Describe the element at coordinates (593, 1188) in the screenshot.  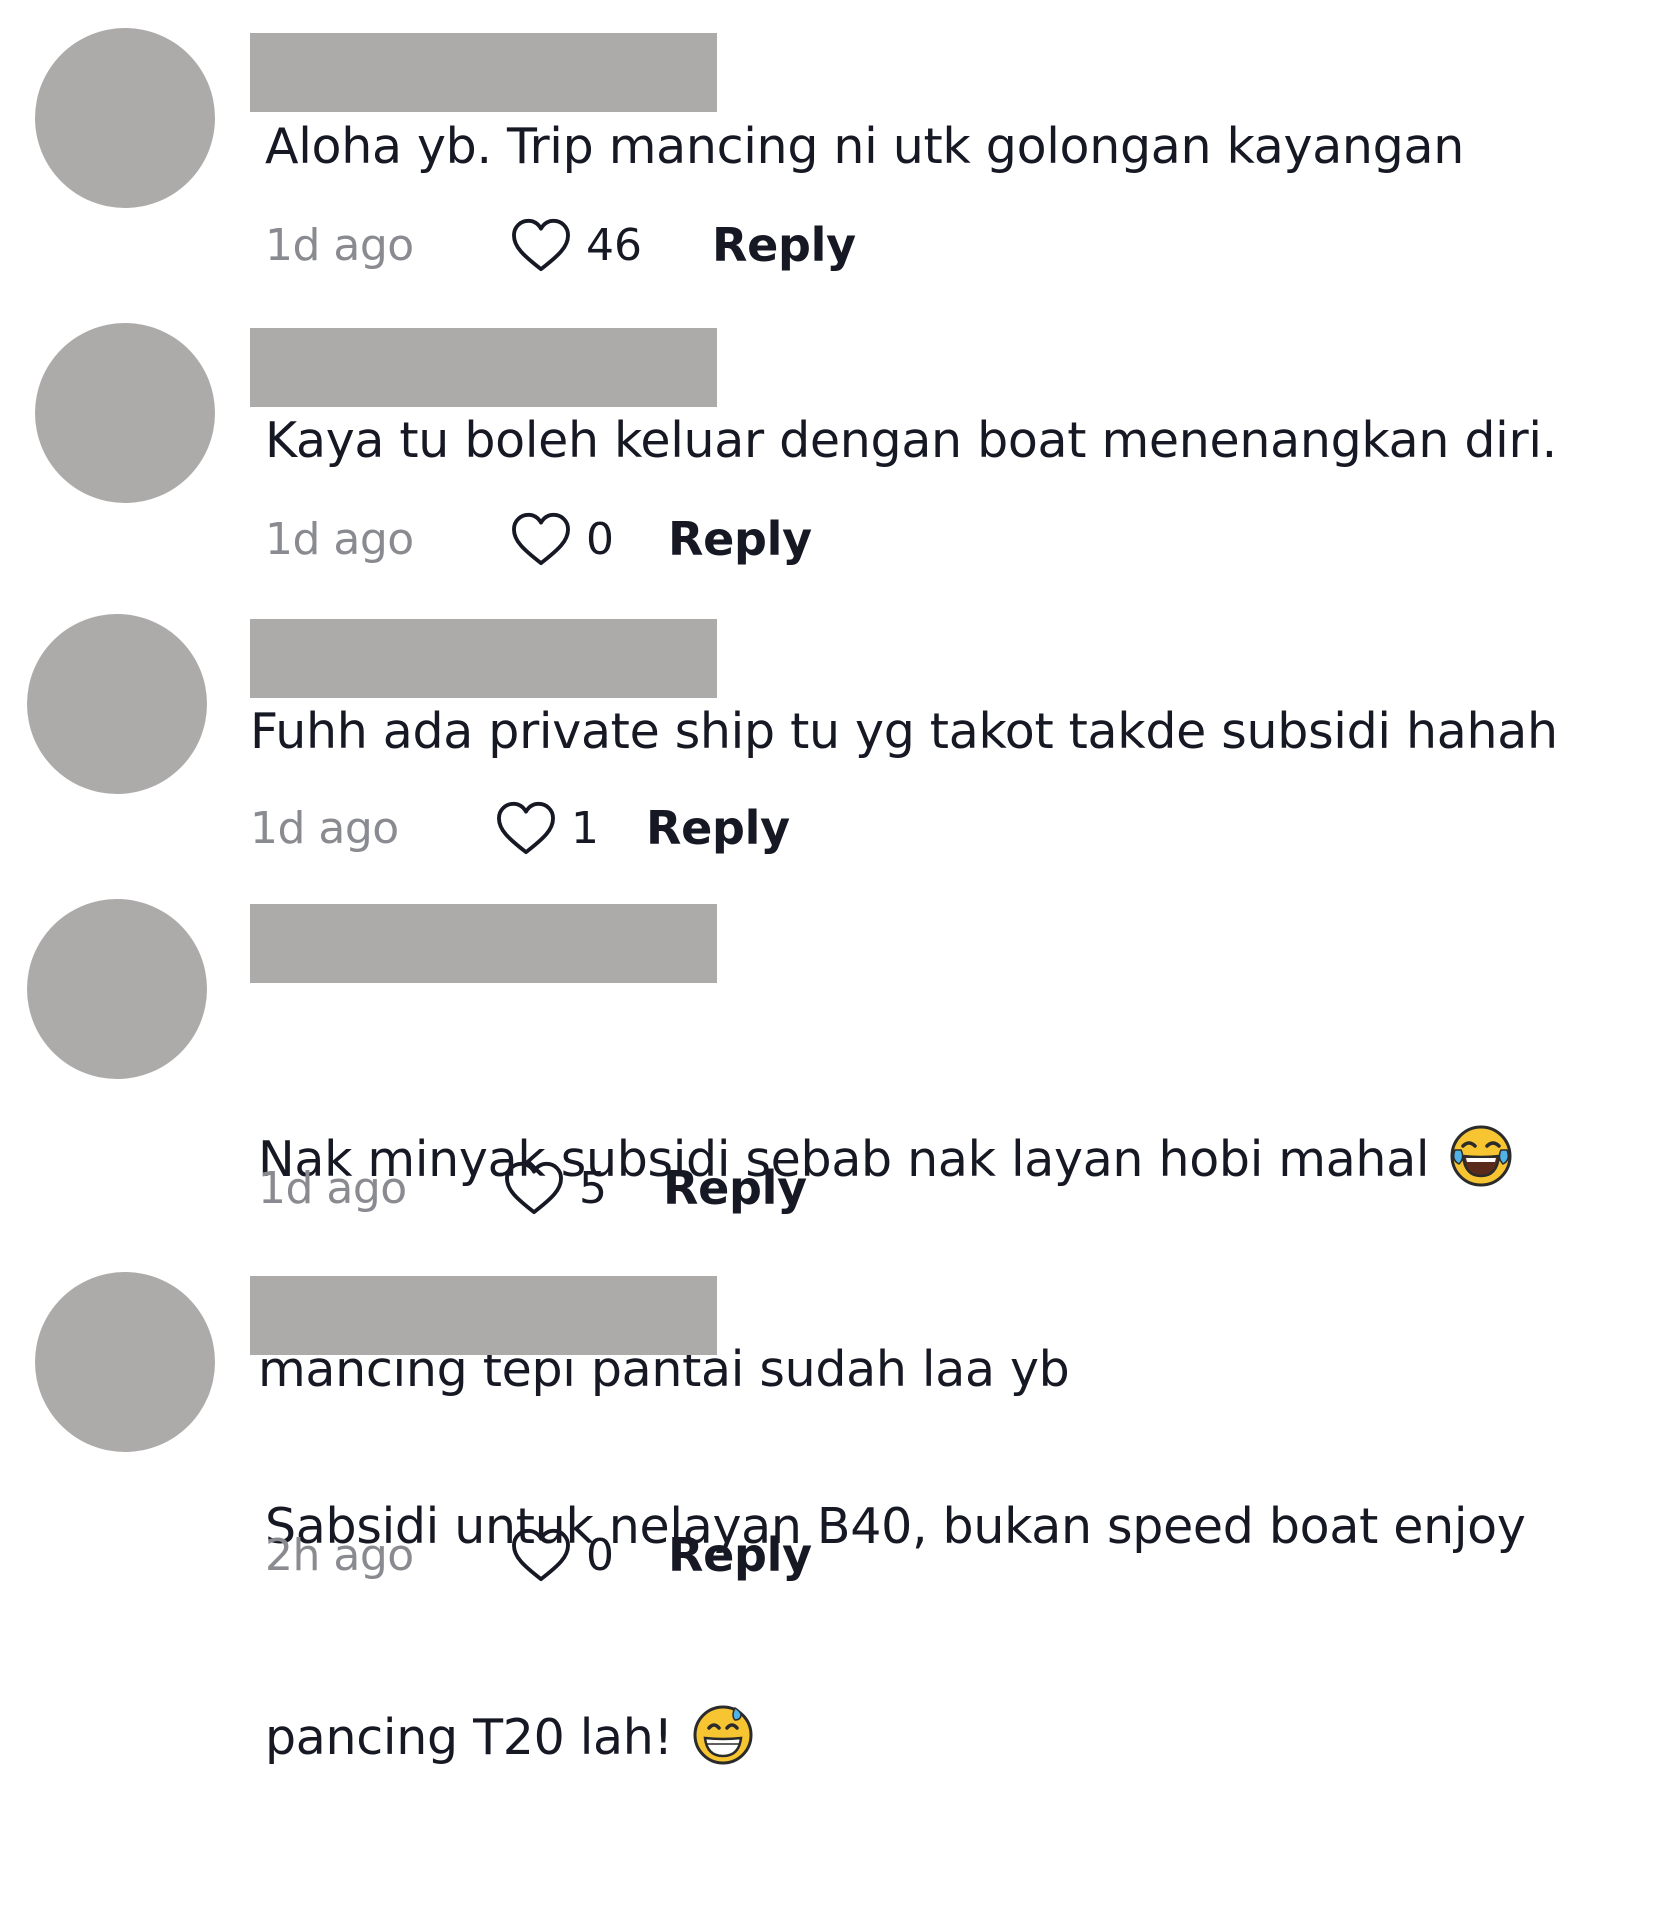
I see `like-count: 5` at that location.